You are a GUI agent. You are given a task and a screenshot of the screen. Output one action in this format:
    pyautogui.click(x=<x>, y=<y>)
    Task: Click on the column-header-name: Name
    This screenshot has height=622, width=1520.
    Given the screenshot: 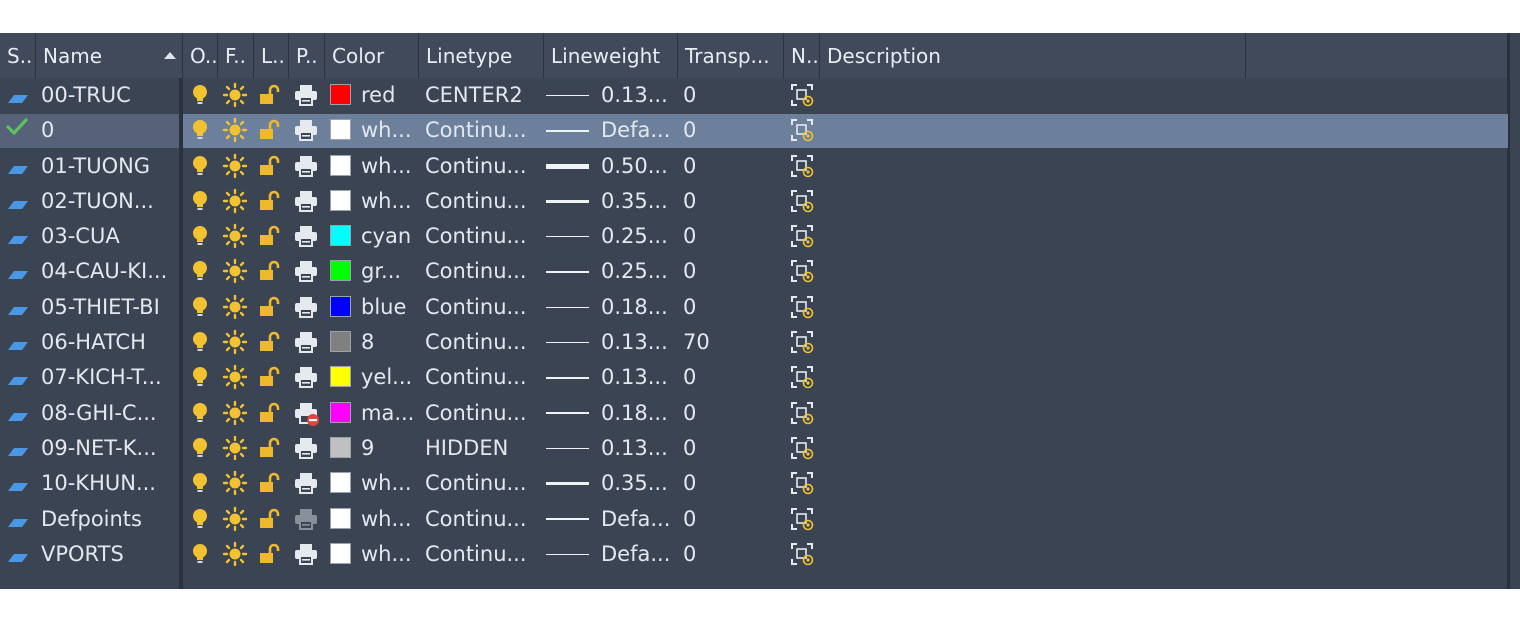 What is the action you would take?
    pyautogui.click(x=109, y=55)
    